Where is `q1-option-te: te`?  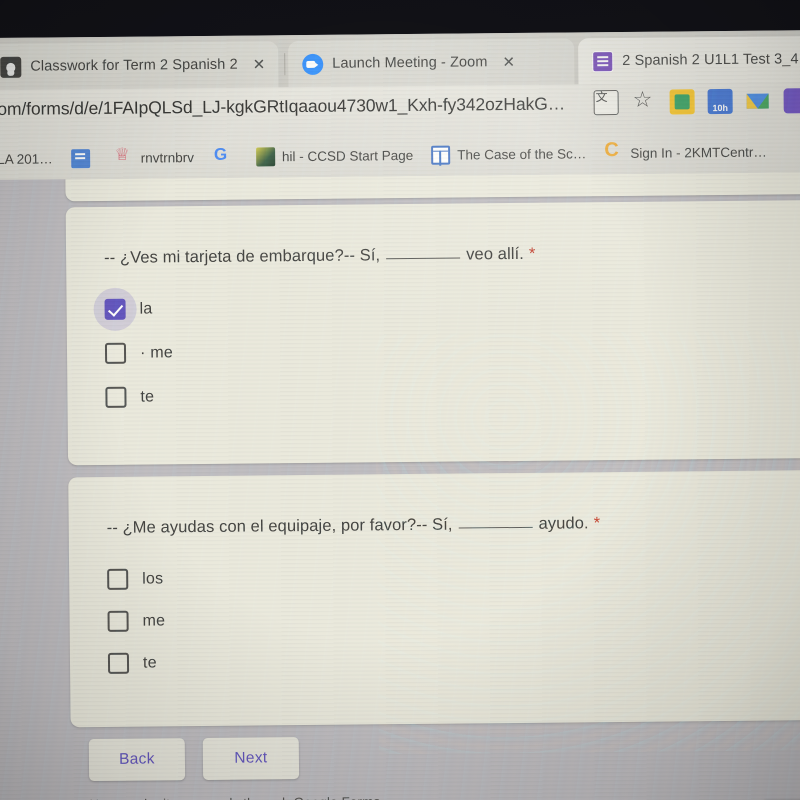 q1-option-te: te is located at coordinates (130, 397).